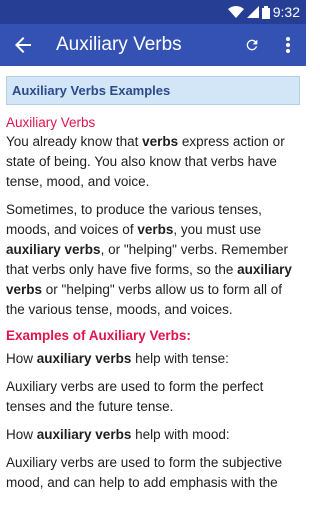  What do you see at coordinates (217, 229) in the screenshot?
I see `text: , you must use` at bounding box center [217, 229].